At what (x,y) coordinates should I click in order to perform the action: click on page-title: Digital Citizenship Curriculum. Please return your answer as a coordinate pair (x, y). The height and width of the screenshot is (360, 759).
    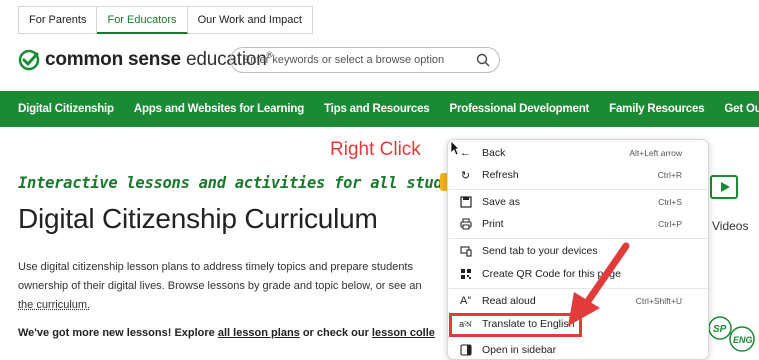
    Looking at the image, I should click on (198, 218).